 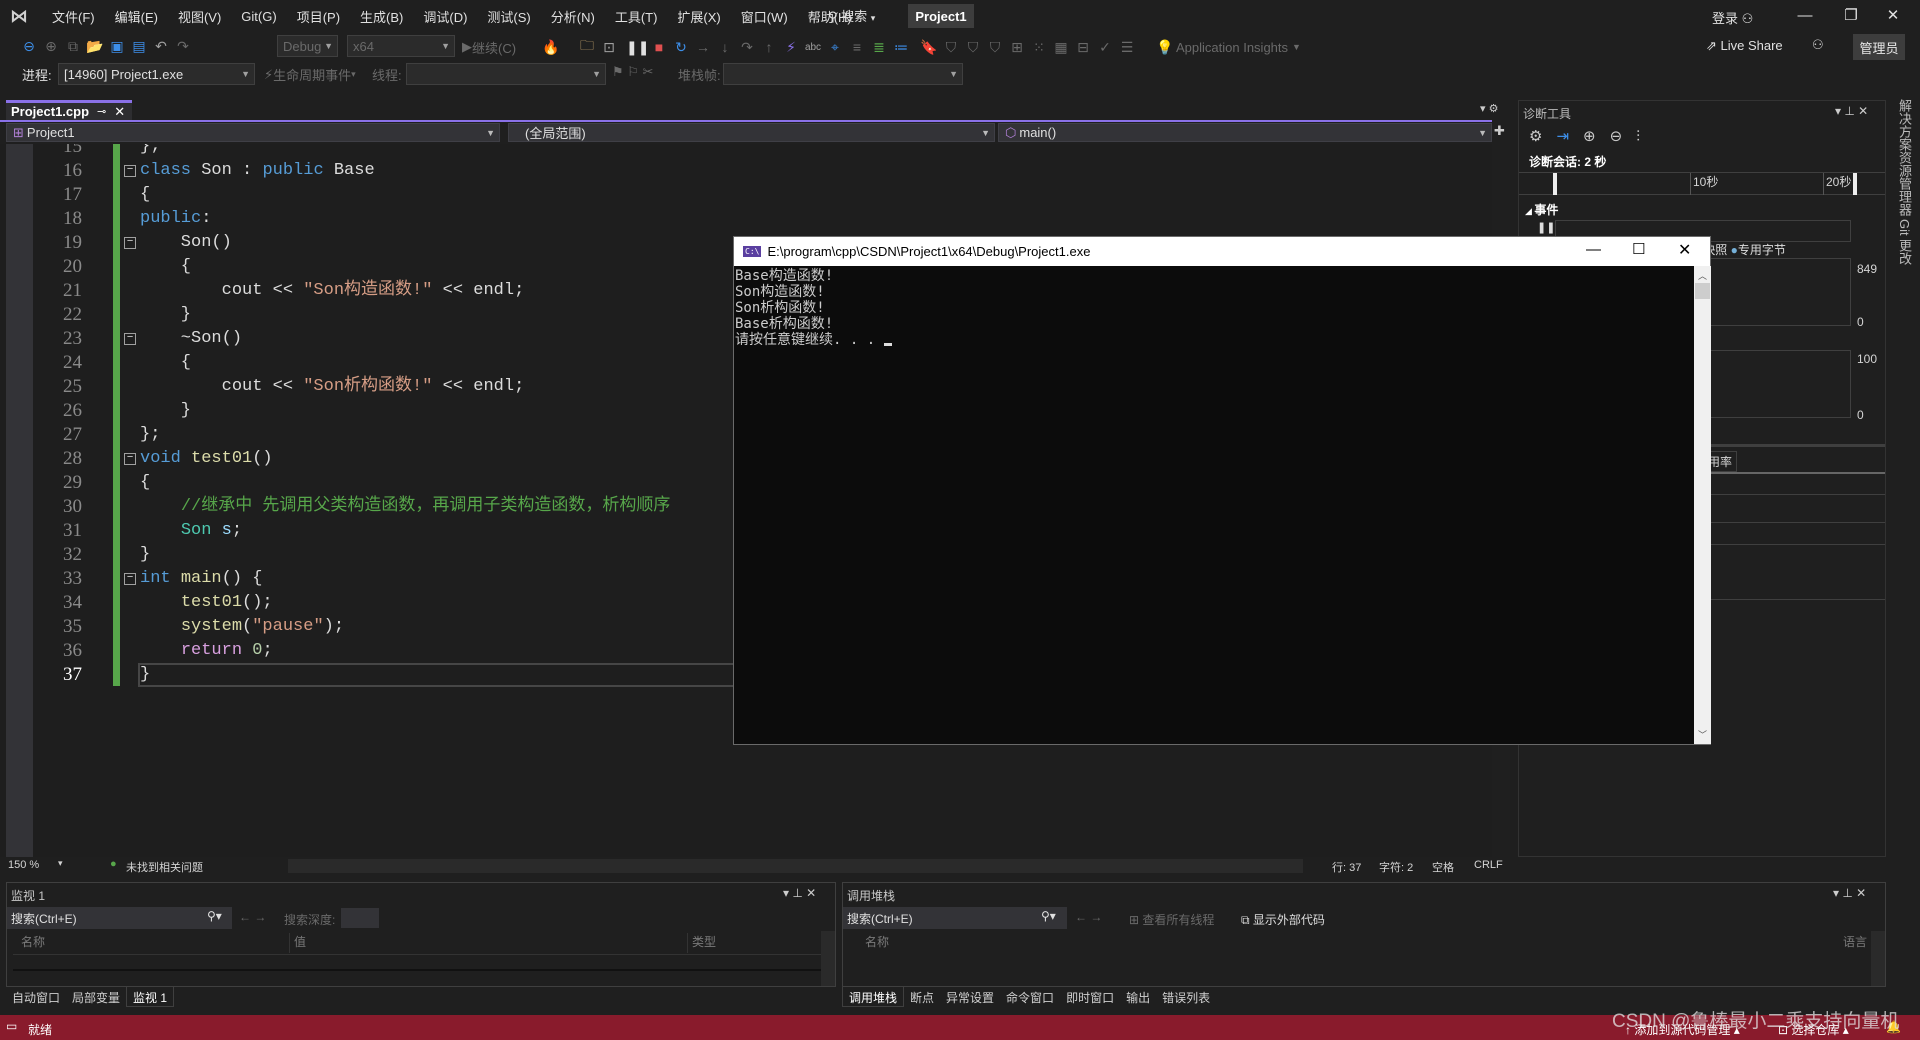 What do you see at coordinates (1030, 997) in the screenshot?
I see `bottom-tab: 命令窗口` at bounding box center [1030, 997].